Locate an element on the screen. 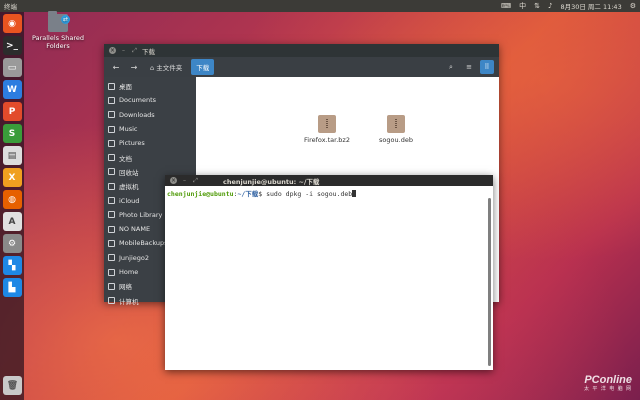 This screenshot has width=640, height=400. desktop-shared-folder: ⇄ Parallels Shared Folders is located at coordinates (58, 30).